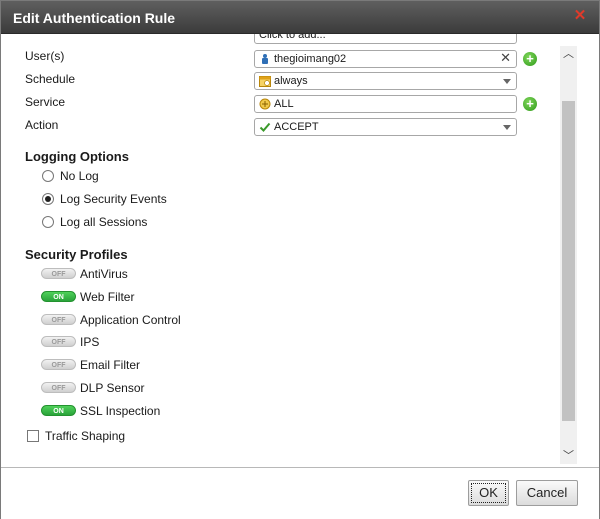 The width and height of the screenshot is (600, 519). I want to click on action-label: Action, so click(42, 125).